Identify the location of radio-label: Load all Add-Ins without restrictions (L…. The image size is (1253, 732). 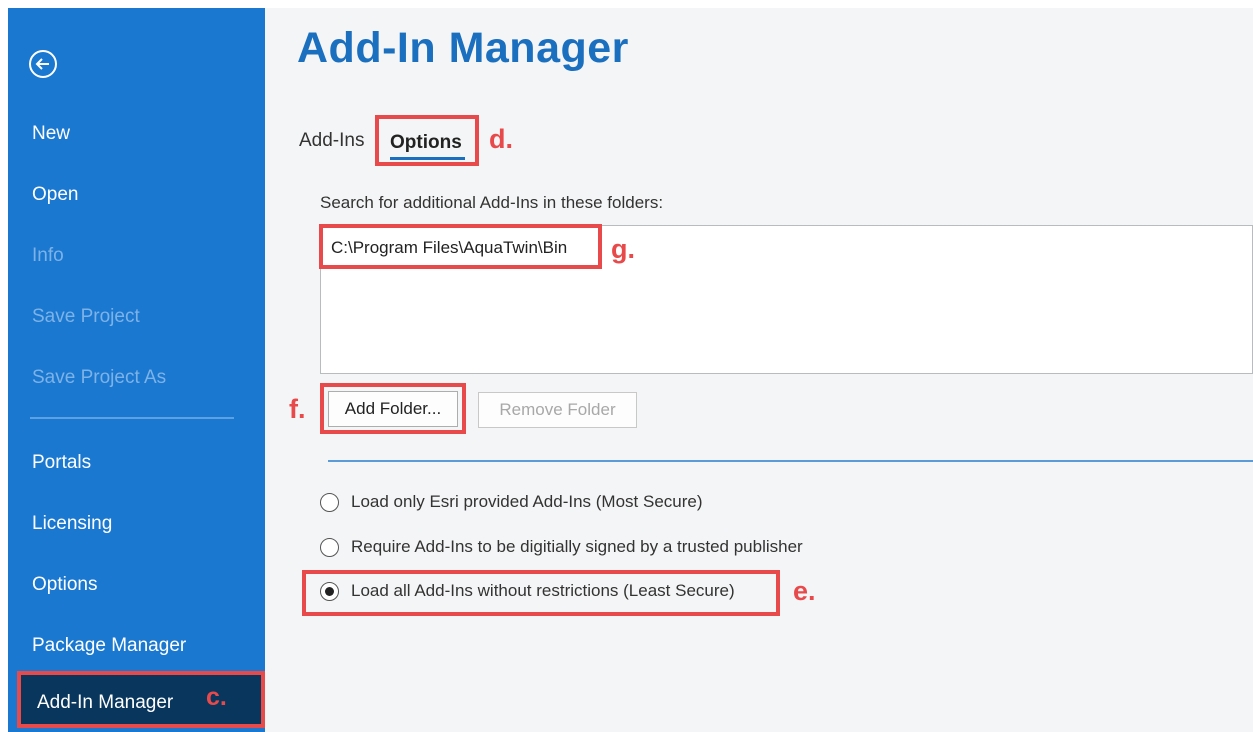
(543, 590).